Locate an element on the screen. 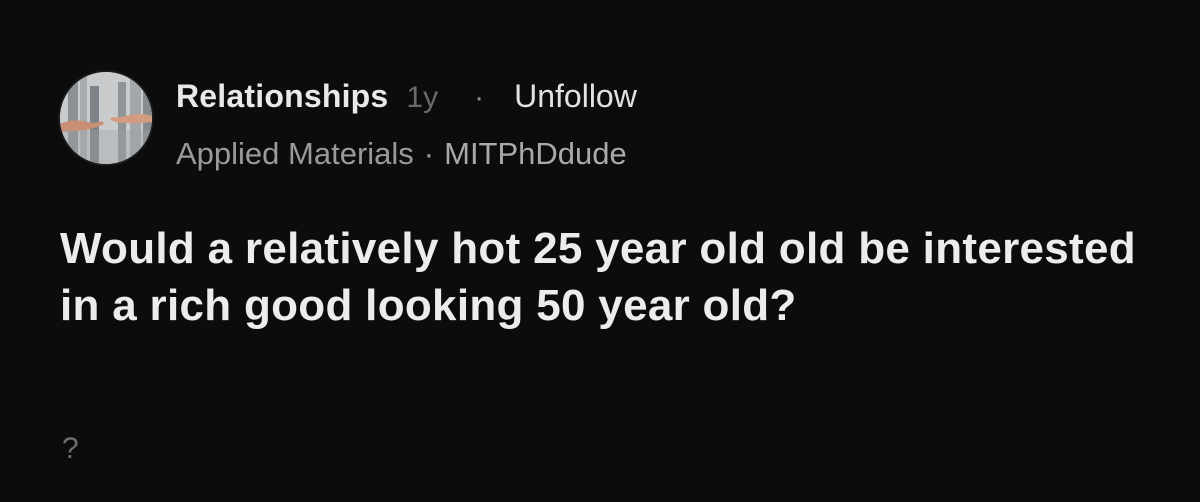 Image resolution: width=1200 pixels, height=502 pixels. unfollow-button: Unfollow is located at coordinates (575, 96).